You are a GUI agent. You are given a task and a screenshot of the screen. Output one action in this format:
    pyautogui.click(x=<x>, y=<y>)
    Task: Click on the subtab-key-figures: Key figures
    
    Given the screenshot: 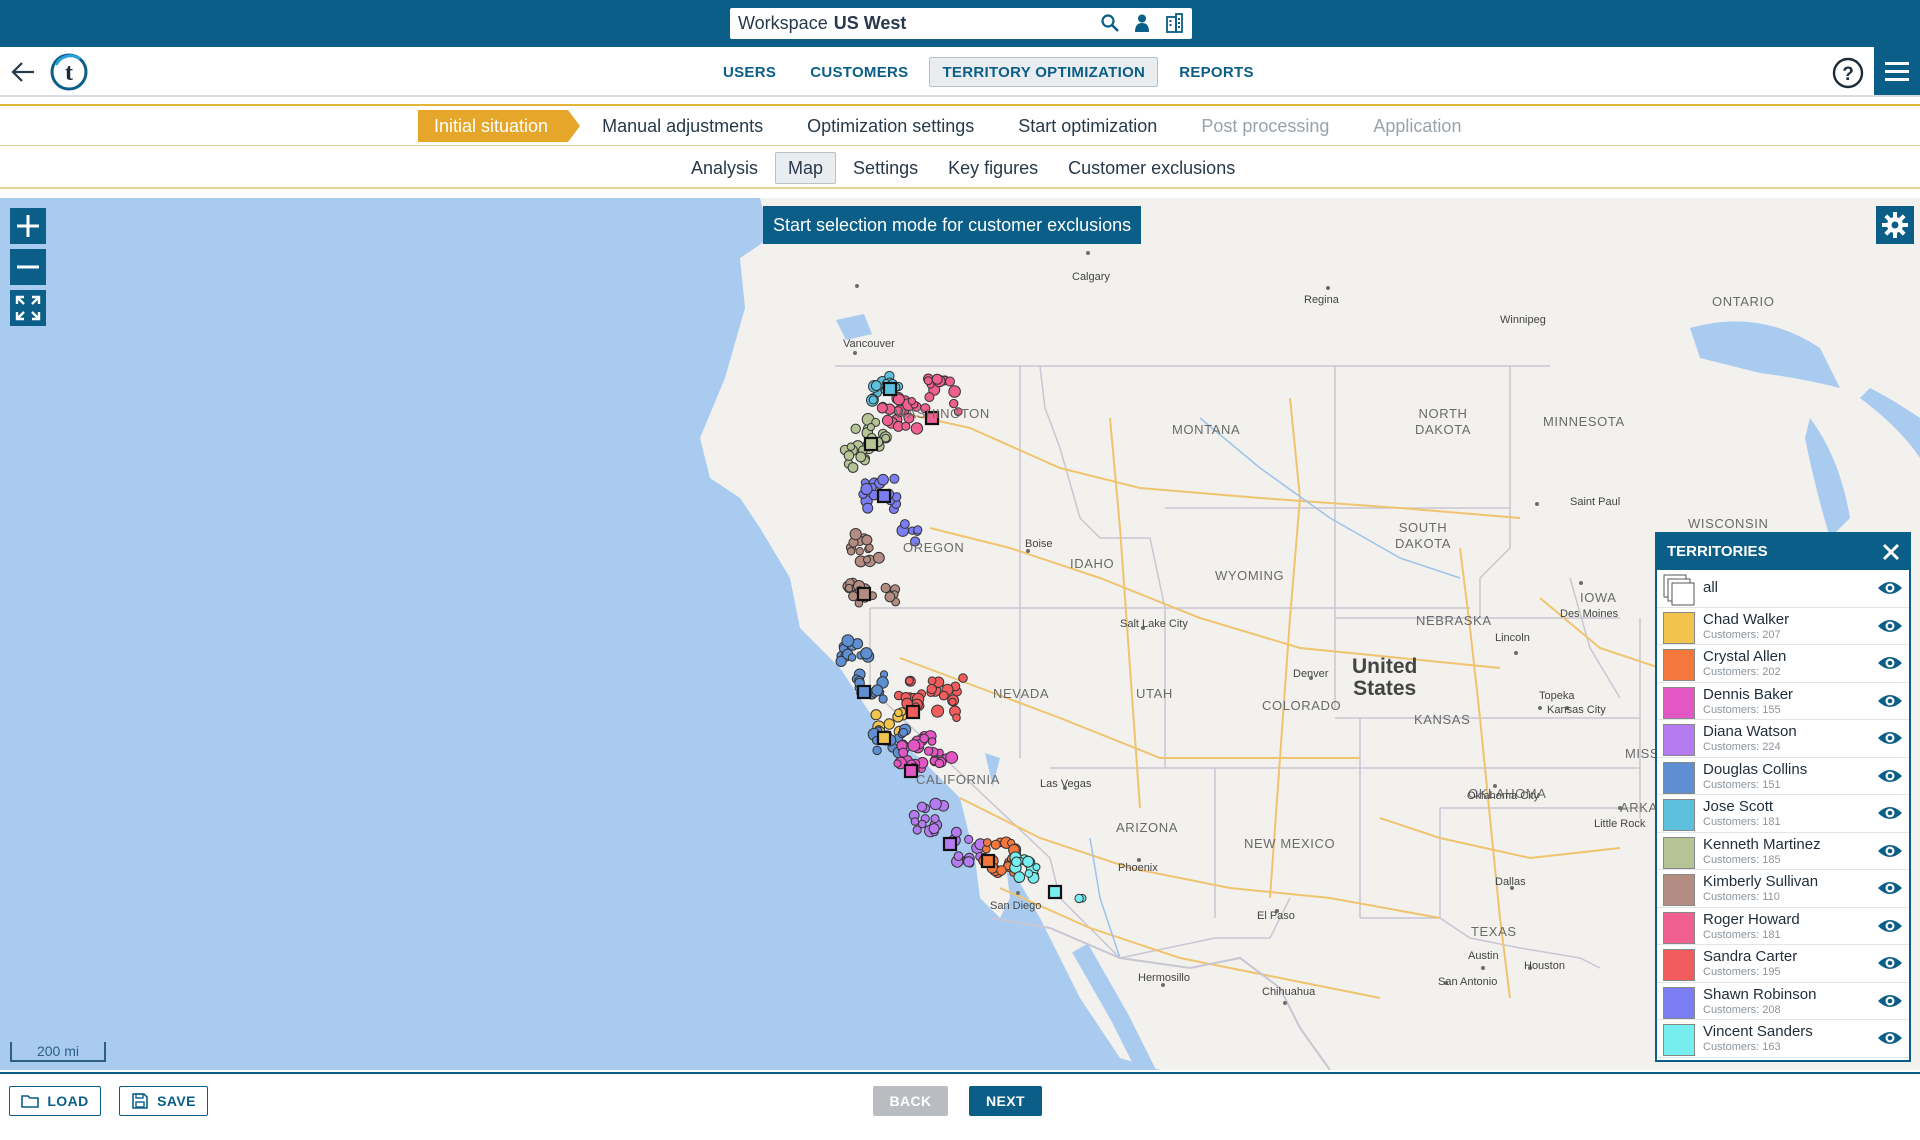 What is the action you would take?
    pyautogui.click(x=993, y=168)
    